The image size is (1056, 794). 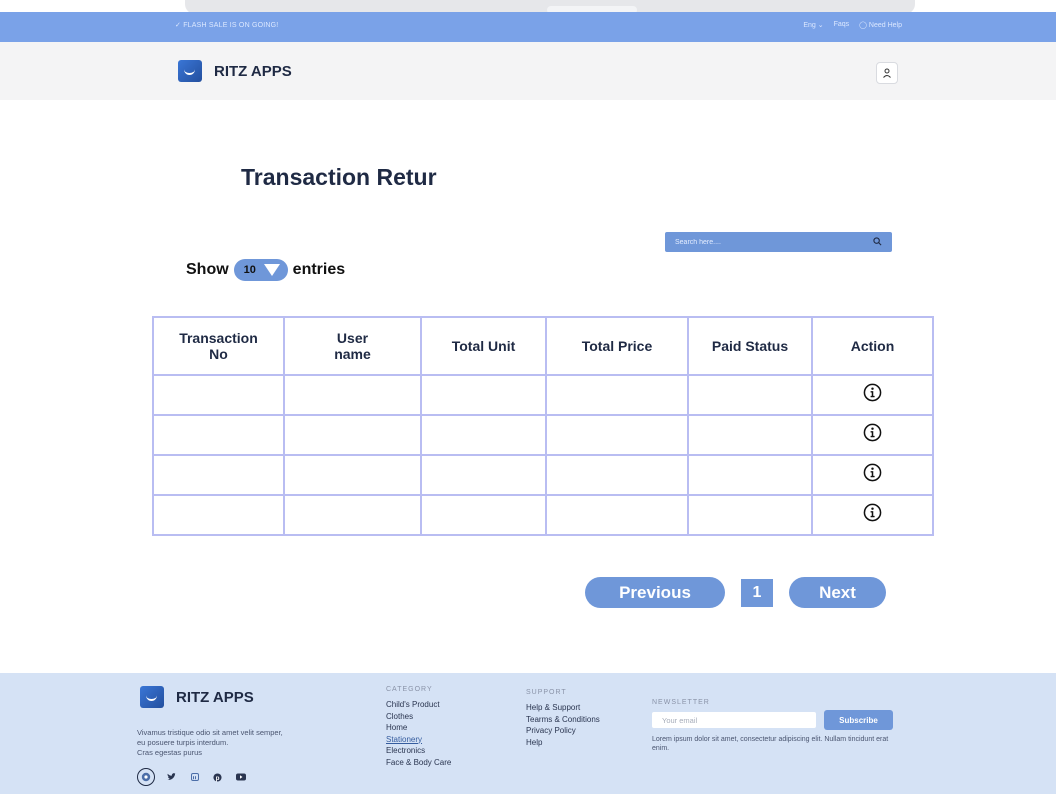 I want to click on pagination: Previous 1 Next, so click(x=735, y=592).